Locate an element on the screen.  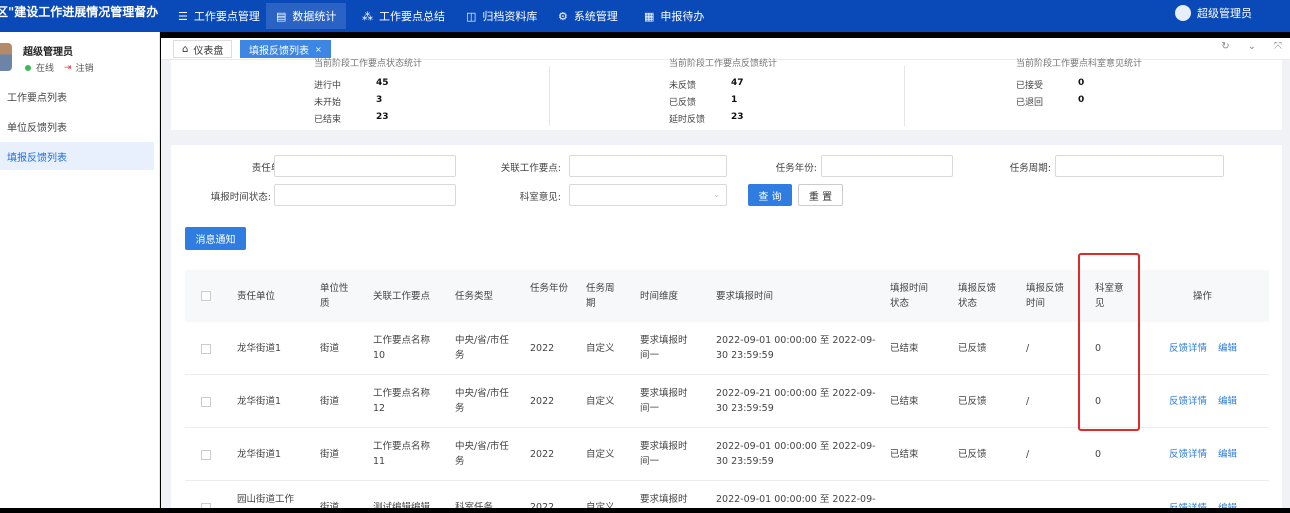
unit-input is located at coordinates (365, 166).